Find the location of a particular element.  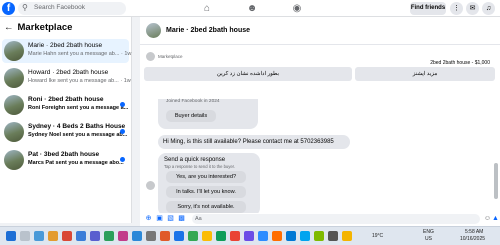

language-text: ENG is located at coordinates (428, 232).